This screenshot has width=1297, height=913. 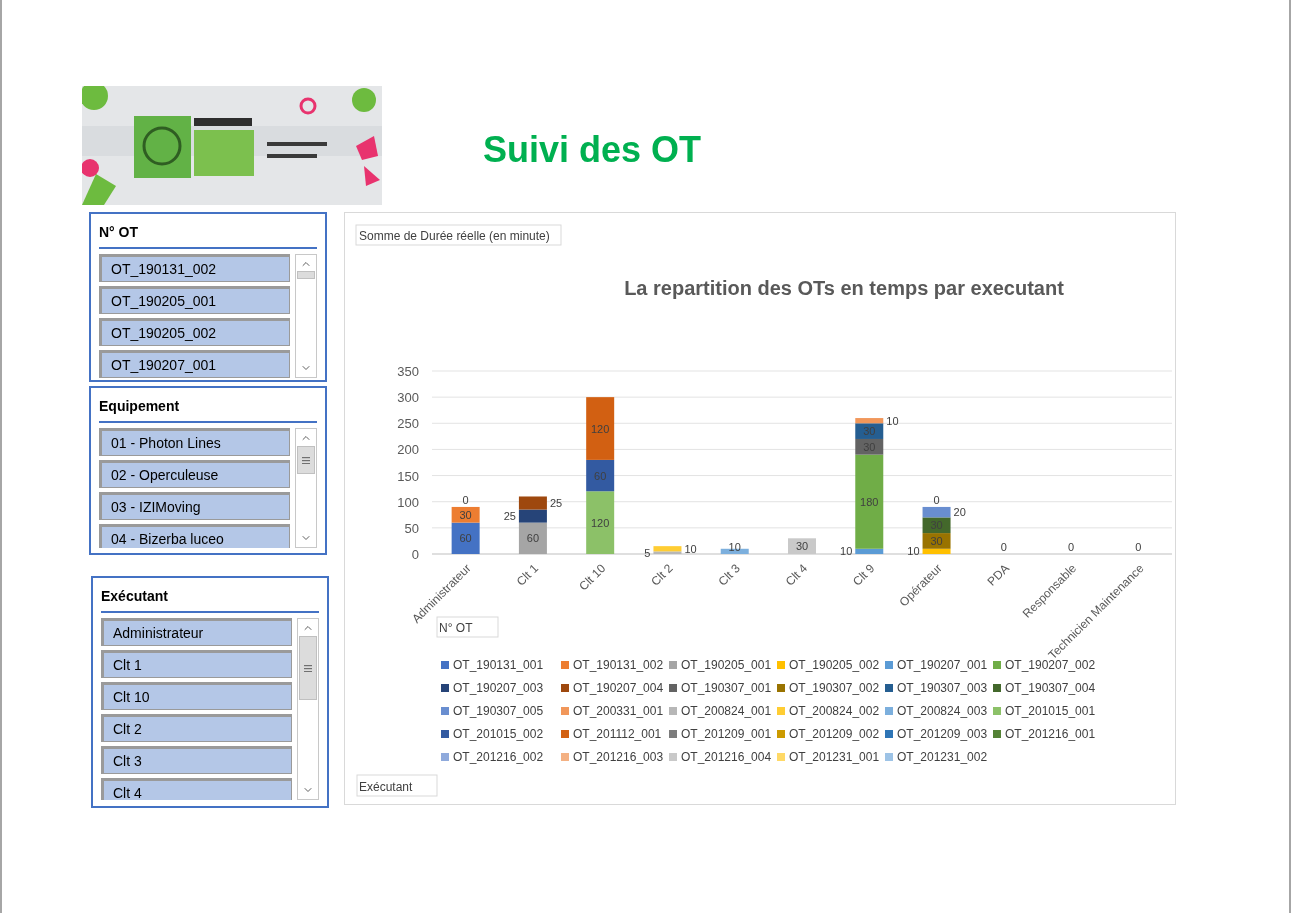 What do you see at coordinates (1050, 688) in the screenshot?
I see `legend-label: OT_190307_004` at bounding box center [1050, 688].